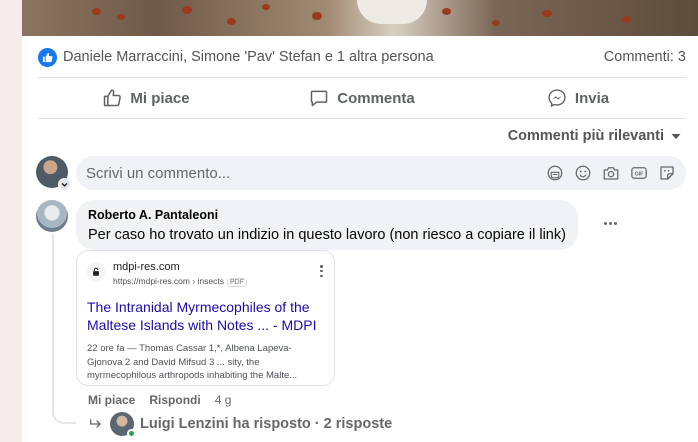 This screenshot has width=698, height=442. What do you see at coordinates (360, 18) in the screenshot?
I see `post-photo` at bounding box center [360, 18].